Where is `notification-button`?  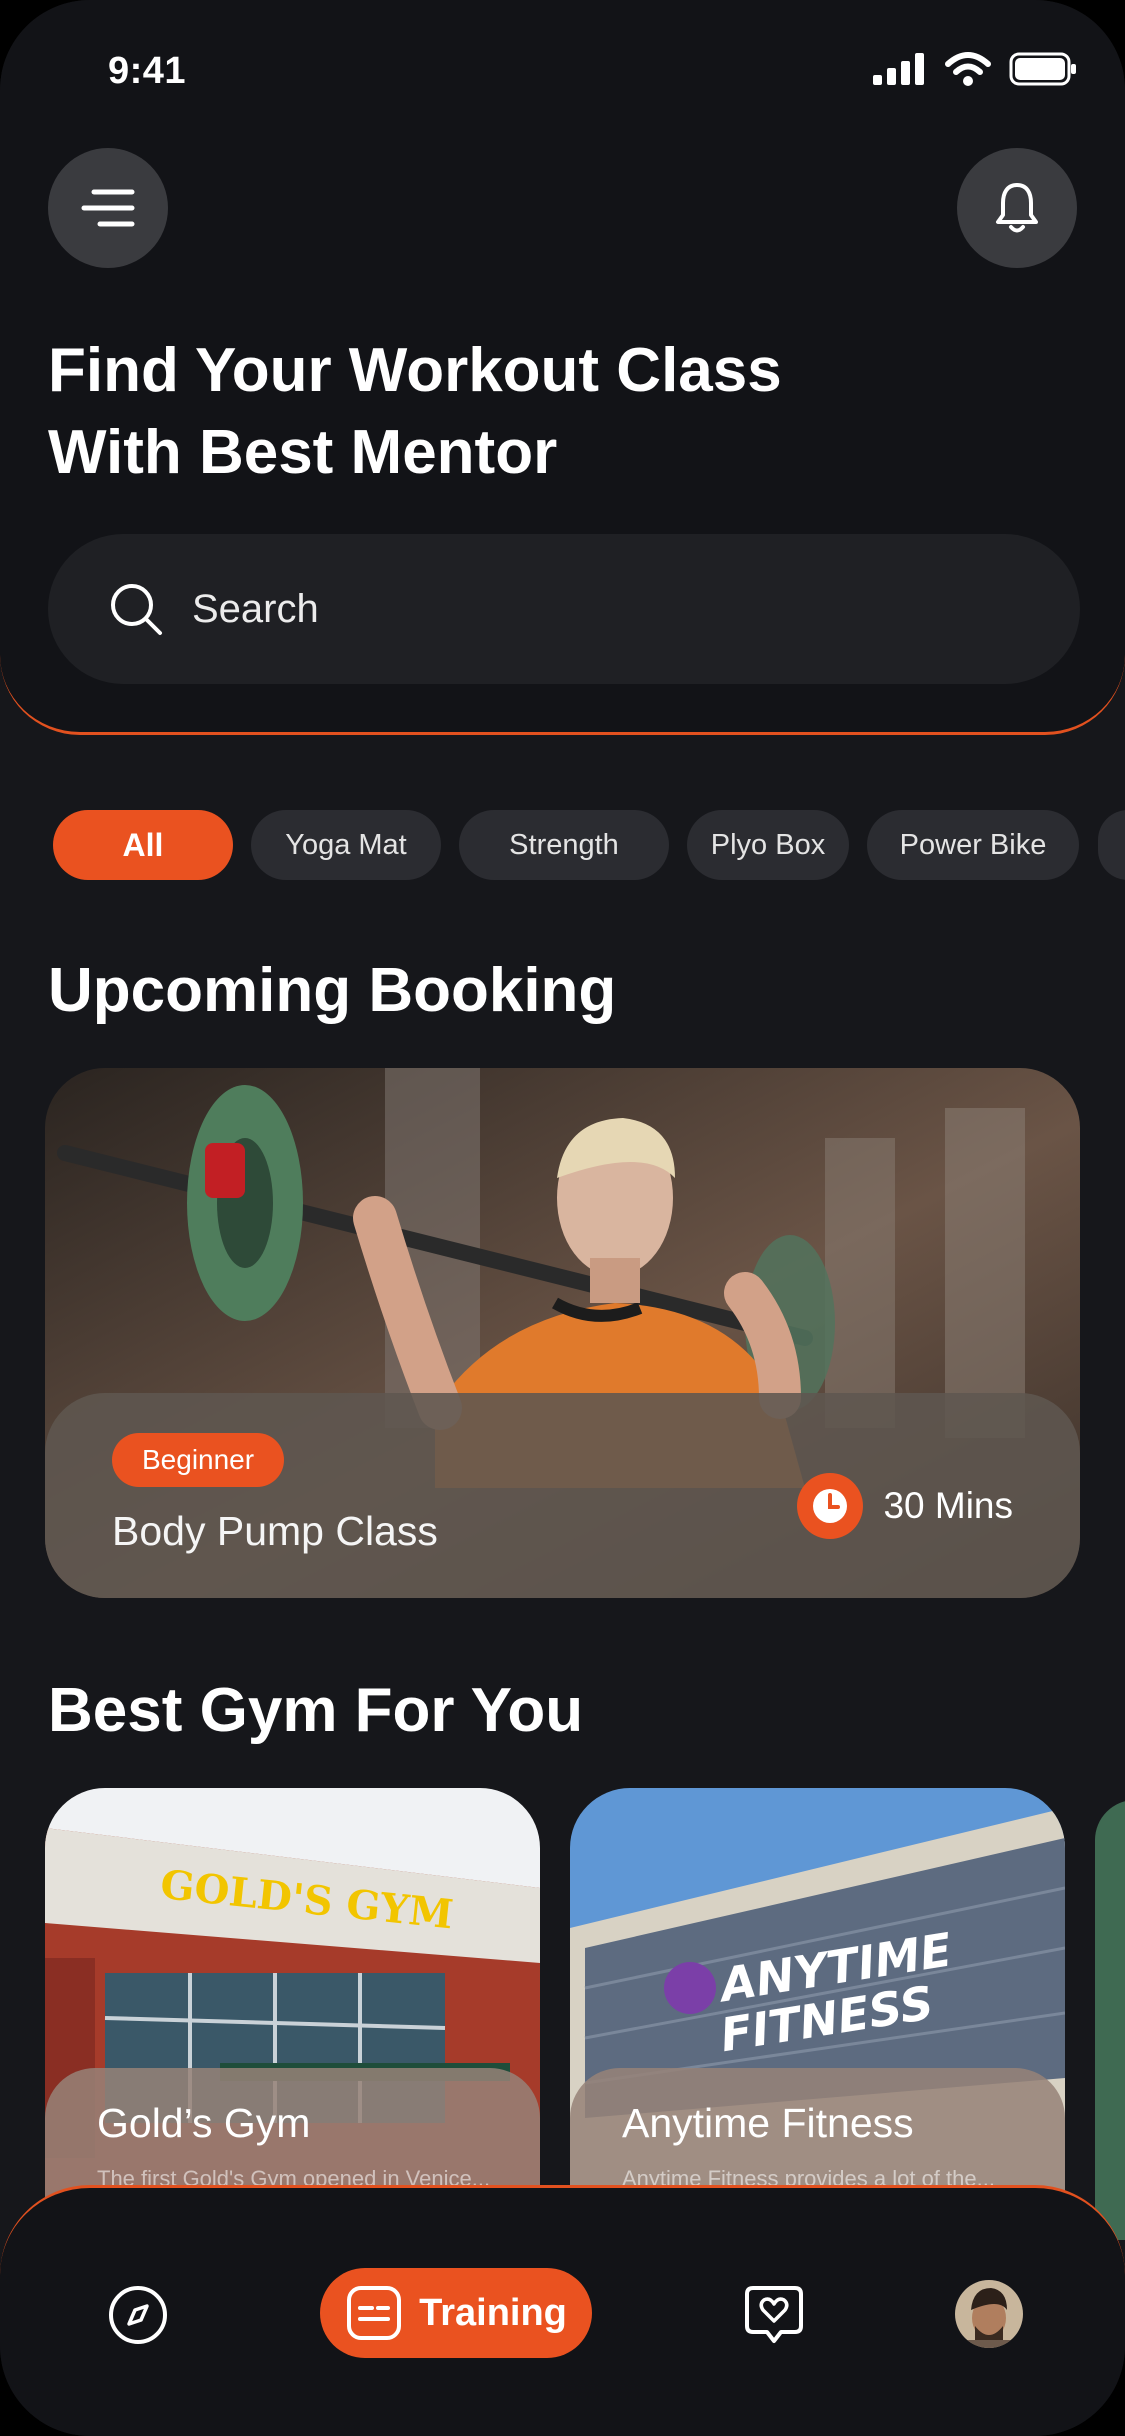
notification-button is located at coordinates (1017, 208).